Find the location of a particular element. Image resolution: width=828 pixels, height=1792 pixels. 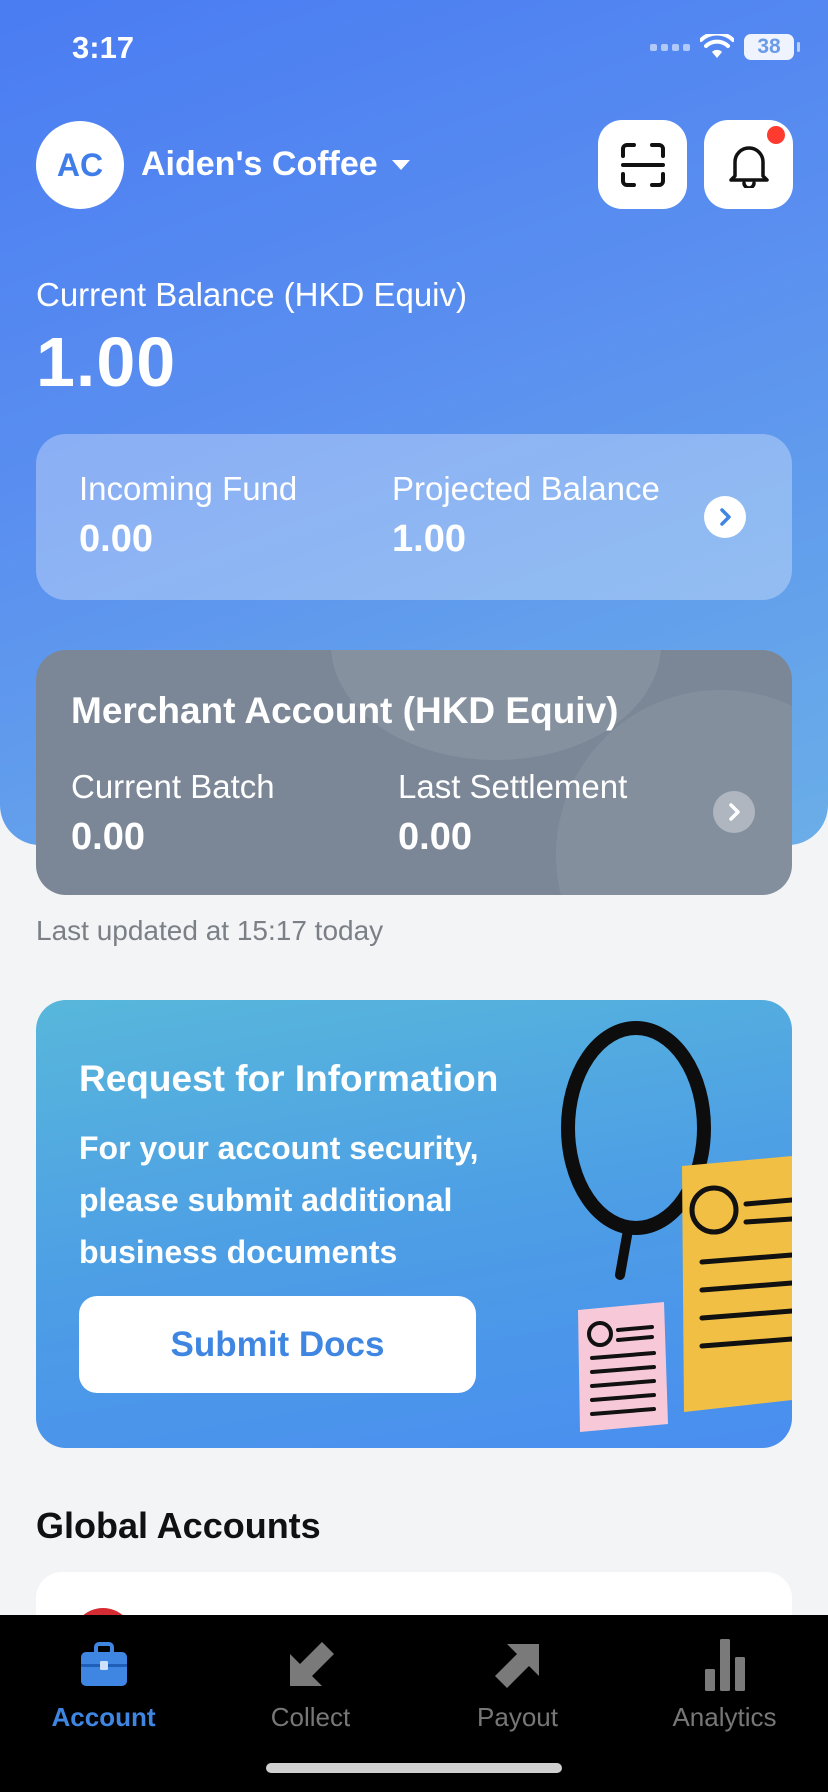

projected-balance-value: 1.00 is located at coordinates (429, 539).